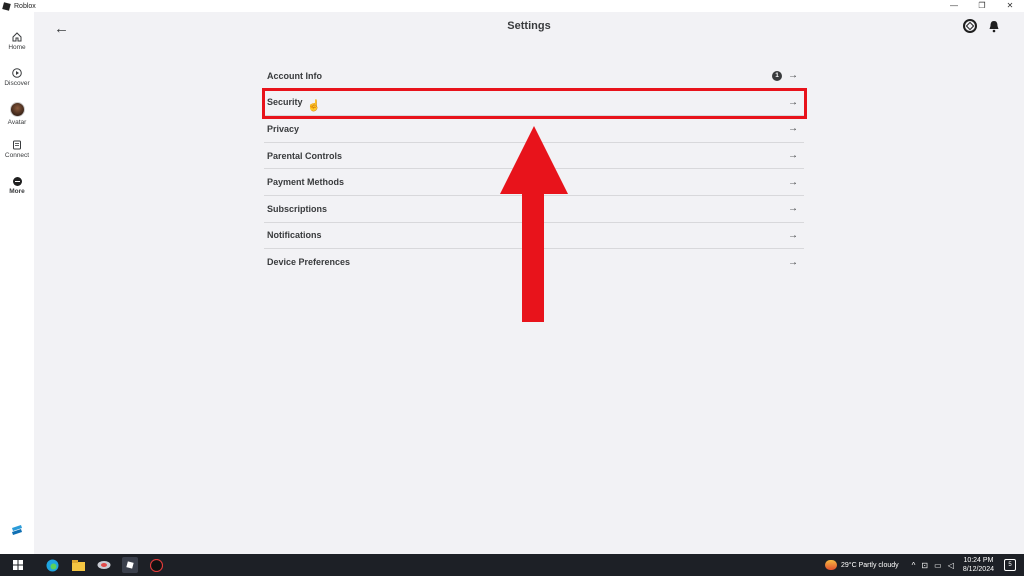  I want to click on roblox-taskbar-icon, so click(130, 565).